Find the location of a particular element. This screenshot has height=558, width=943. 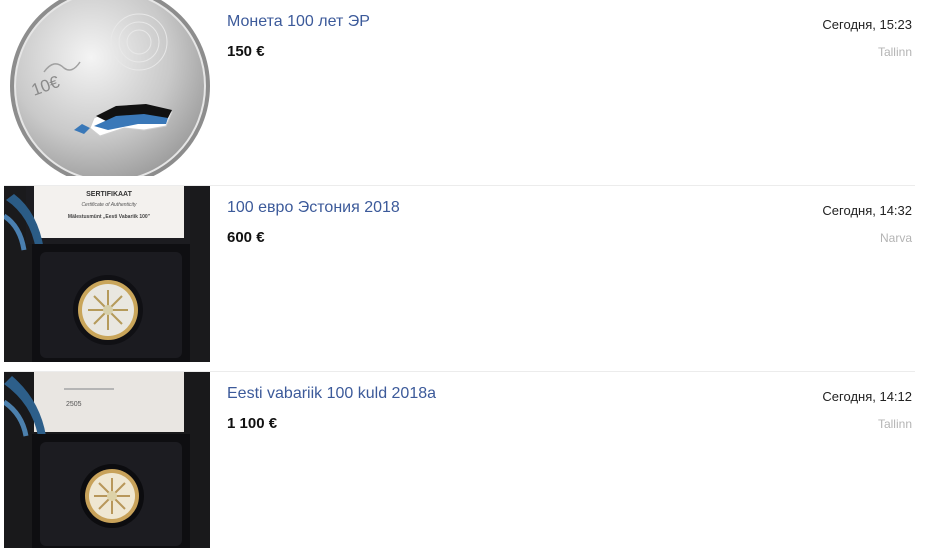

listing-title: 100 евро Эстония 2018 is located at coordinates (313, 208).